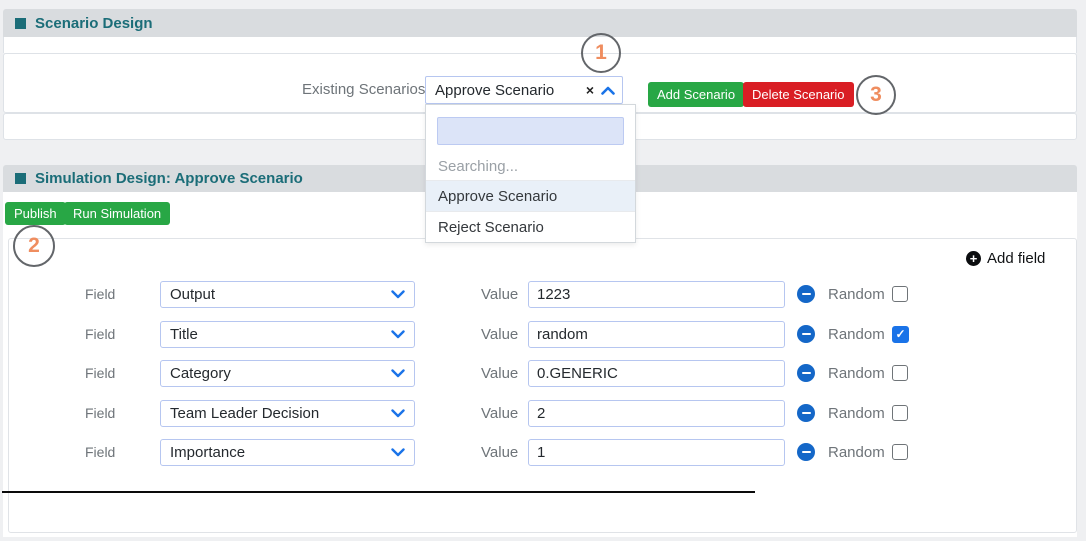 The image size is (1086, 541). I want to click on field-select-value: Title, so click(184, 334).